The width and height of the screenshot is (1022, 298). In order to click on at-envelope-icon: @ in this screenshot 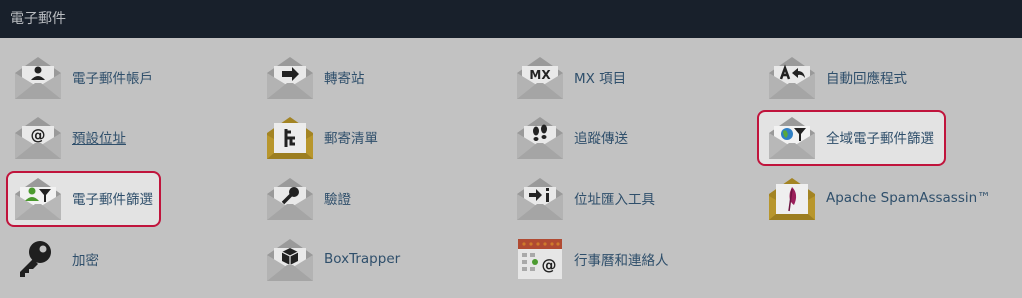, I will do `click(38, 138)`.